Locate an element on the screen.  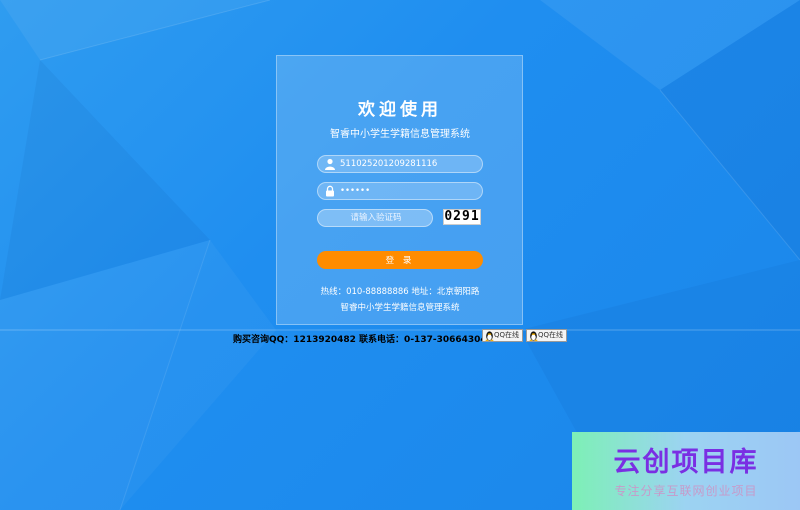
watermark-tagline: 专注分享互联网创业项目 is located at coordinates (686, 491).